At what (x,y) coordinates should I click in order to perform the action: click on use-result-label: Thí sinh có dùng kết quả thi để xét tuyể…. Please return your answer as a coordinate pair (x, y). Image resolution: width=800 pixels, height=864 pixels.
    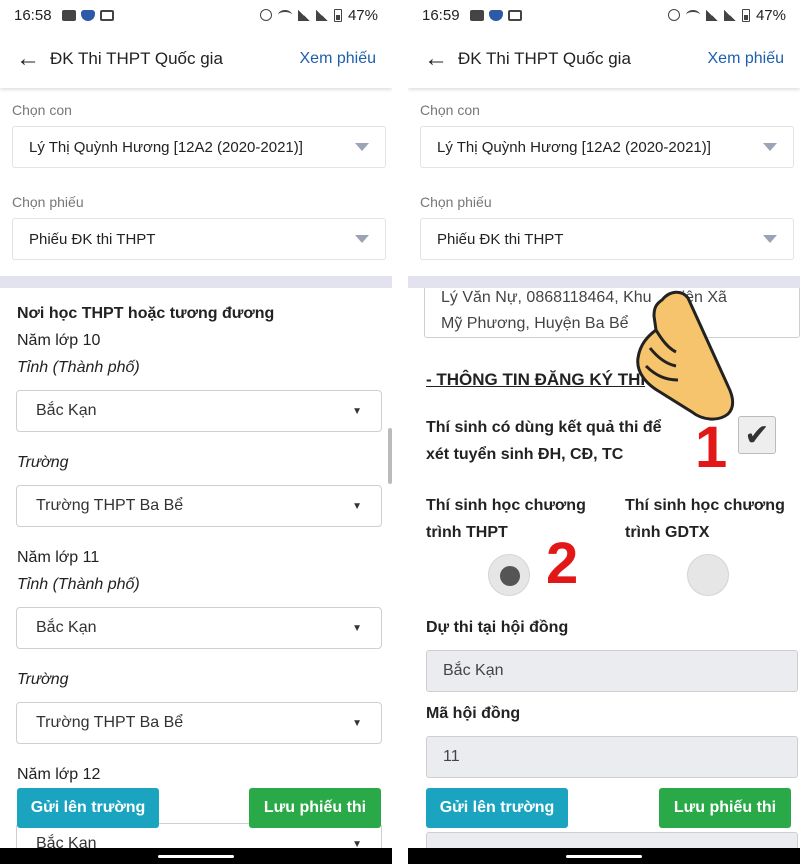
    Looking at the image, I should click on (544, 441).